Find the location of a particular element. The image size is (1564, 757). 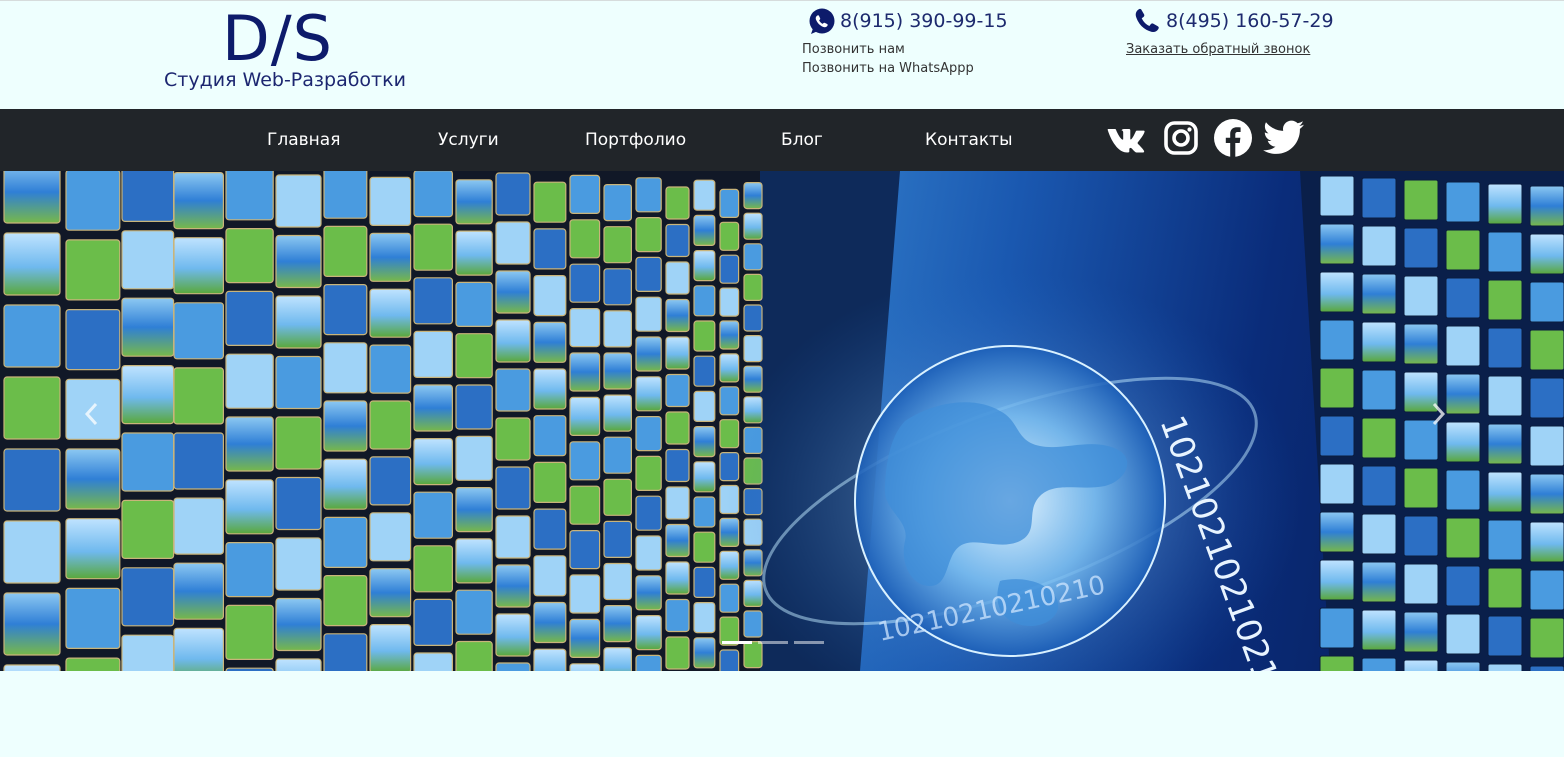

logo: D/S Студия Web-Разработки is located at coordinates (283, 50).